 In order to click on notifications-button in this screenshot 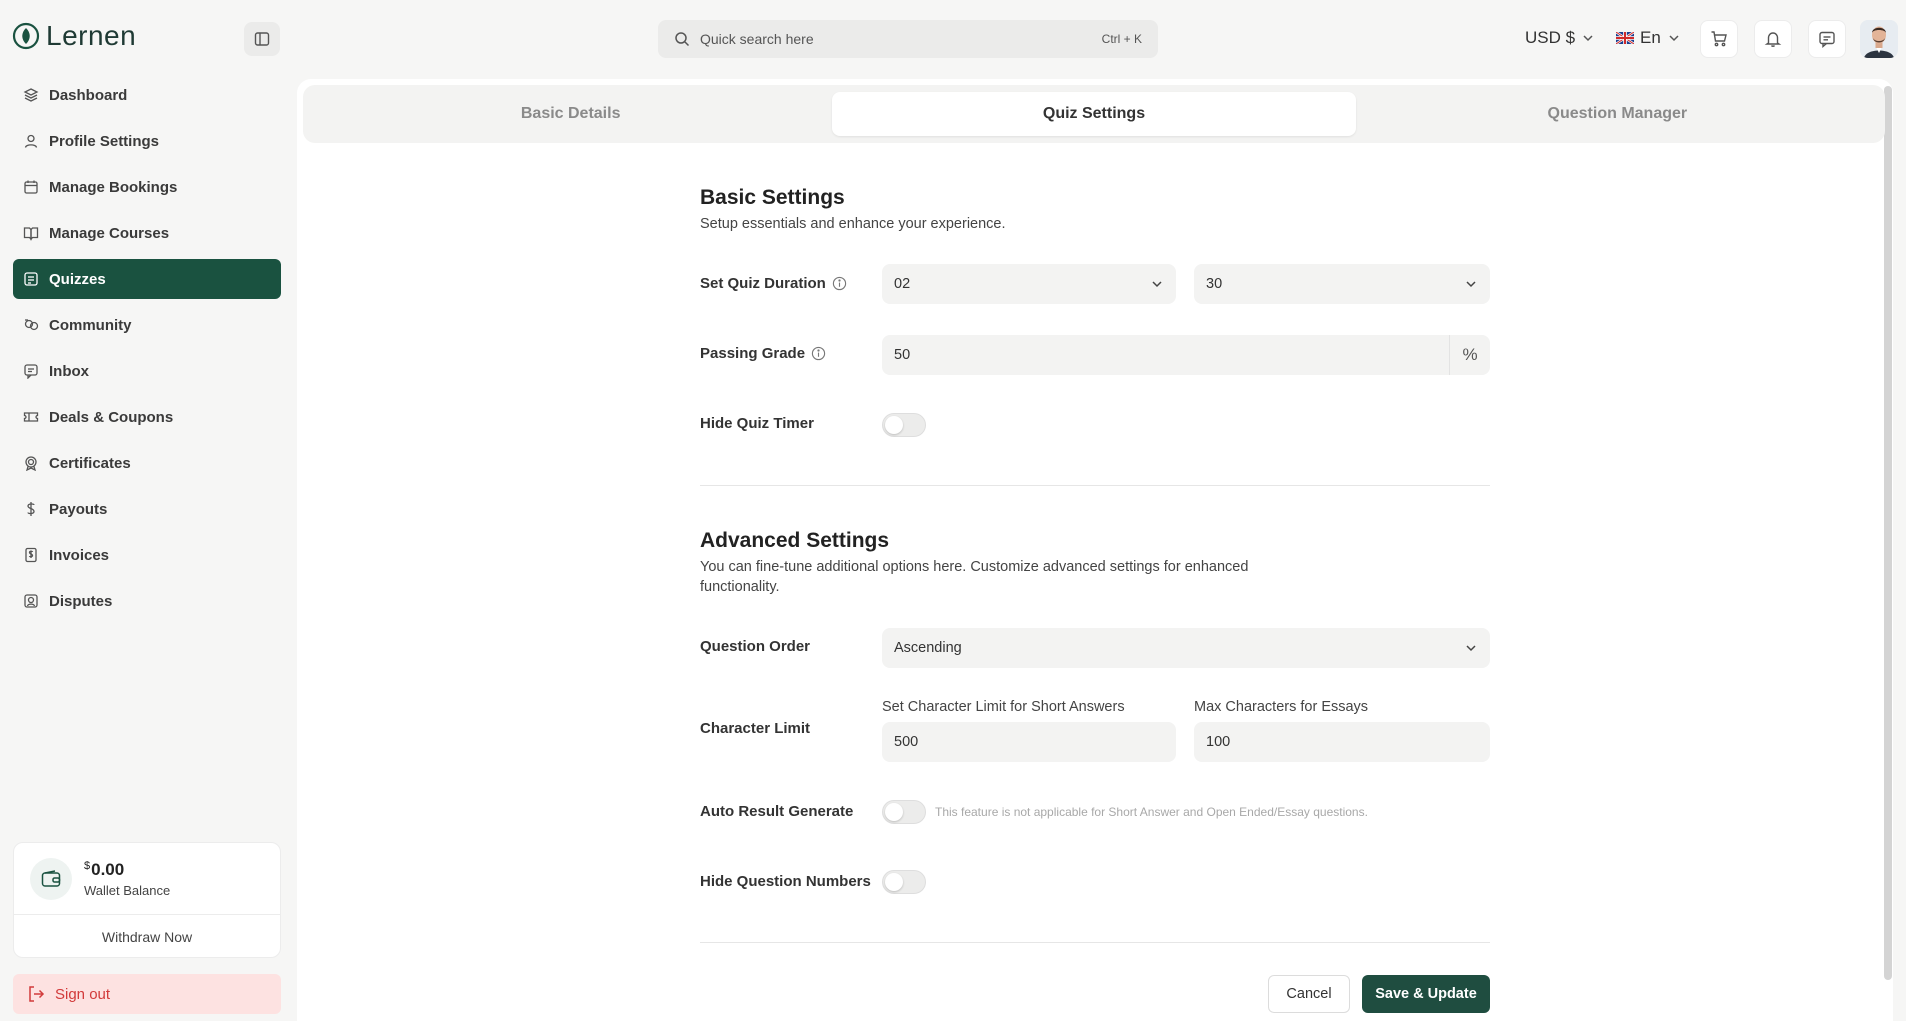, I will do `click(1773, 39)`.